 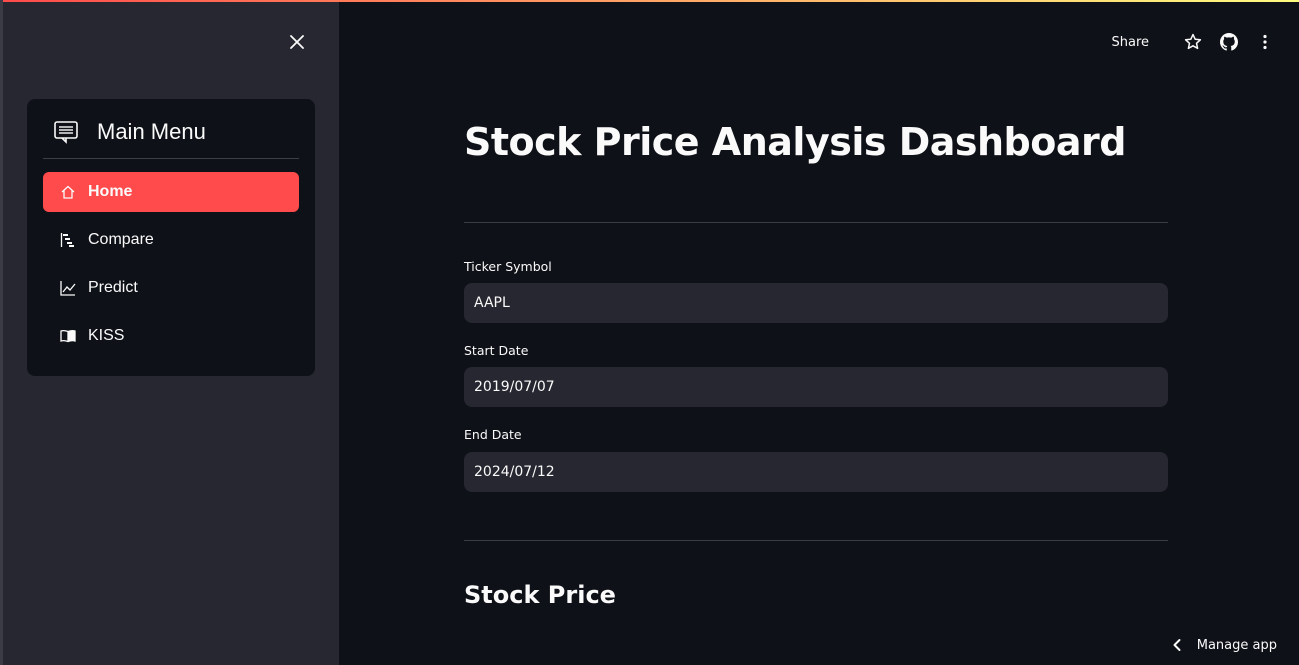 I want to click on manage-app-button: Manage app, so click(x=1223, y=645).